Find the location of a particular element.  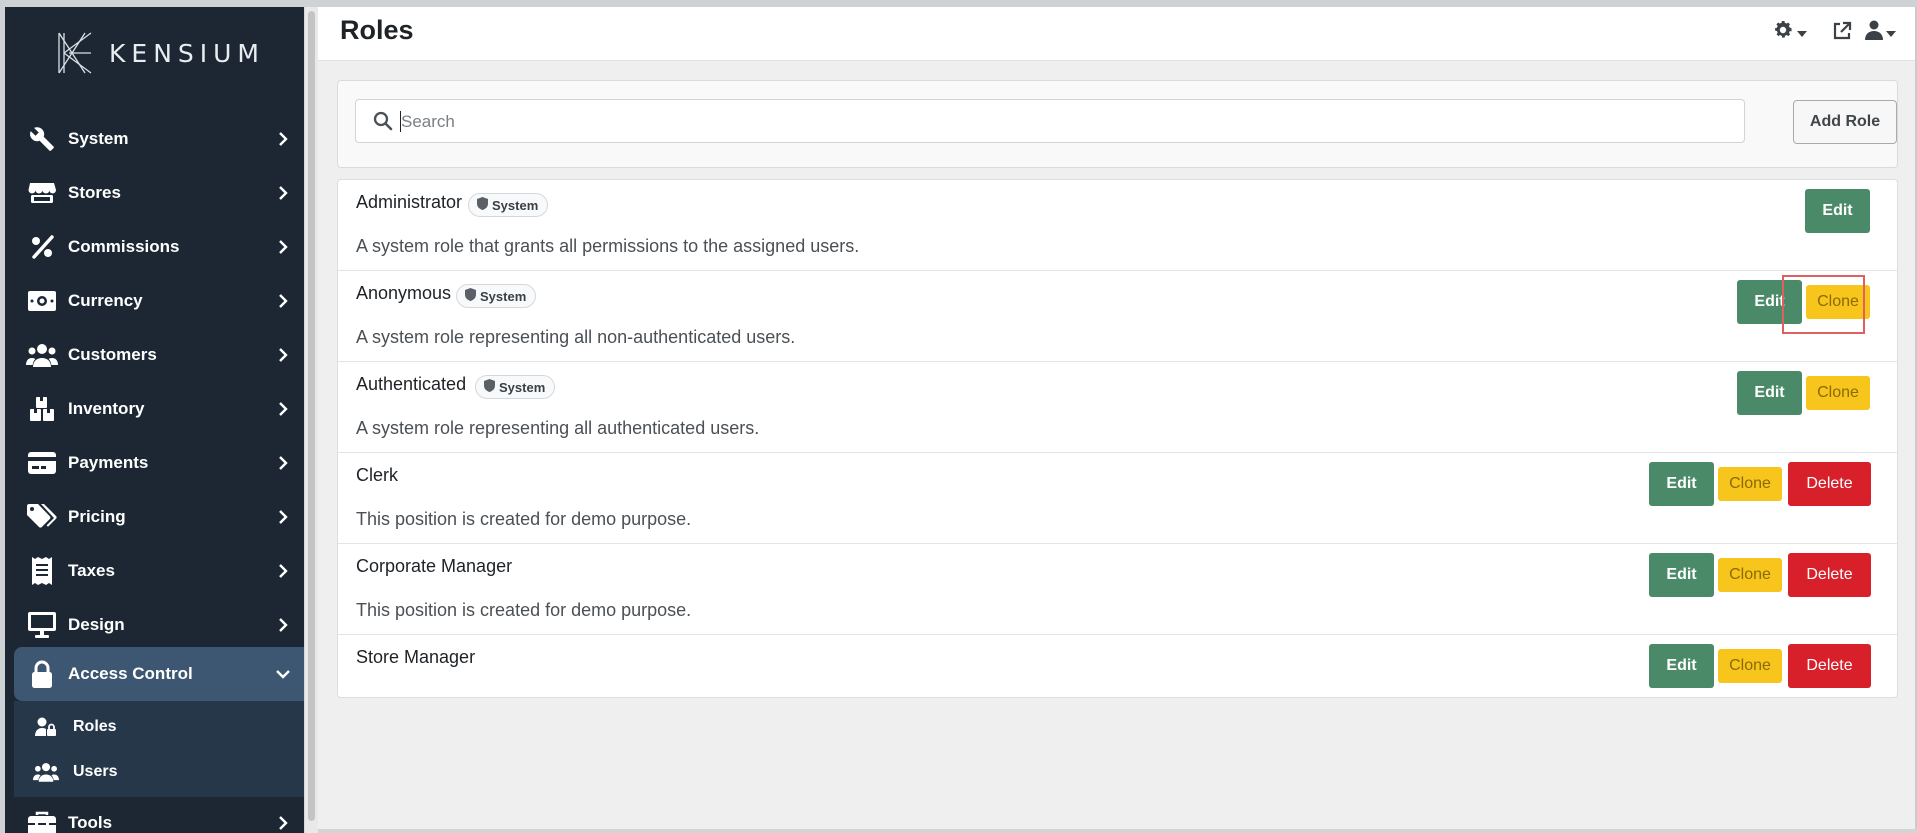

wrench-icon is located at coordinates (42, 139).